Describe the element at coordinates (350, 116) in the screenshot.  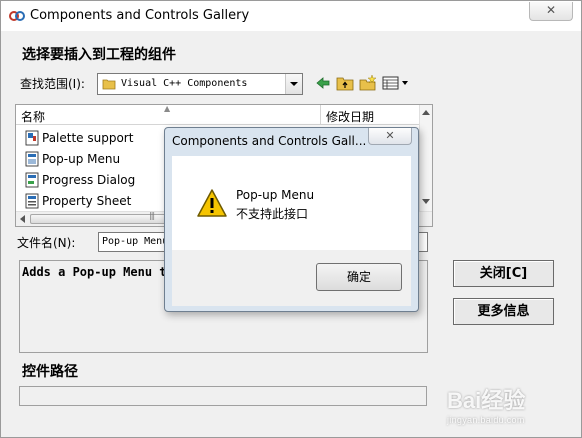
I see `column-header-date: 修改日期` at that location.